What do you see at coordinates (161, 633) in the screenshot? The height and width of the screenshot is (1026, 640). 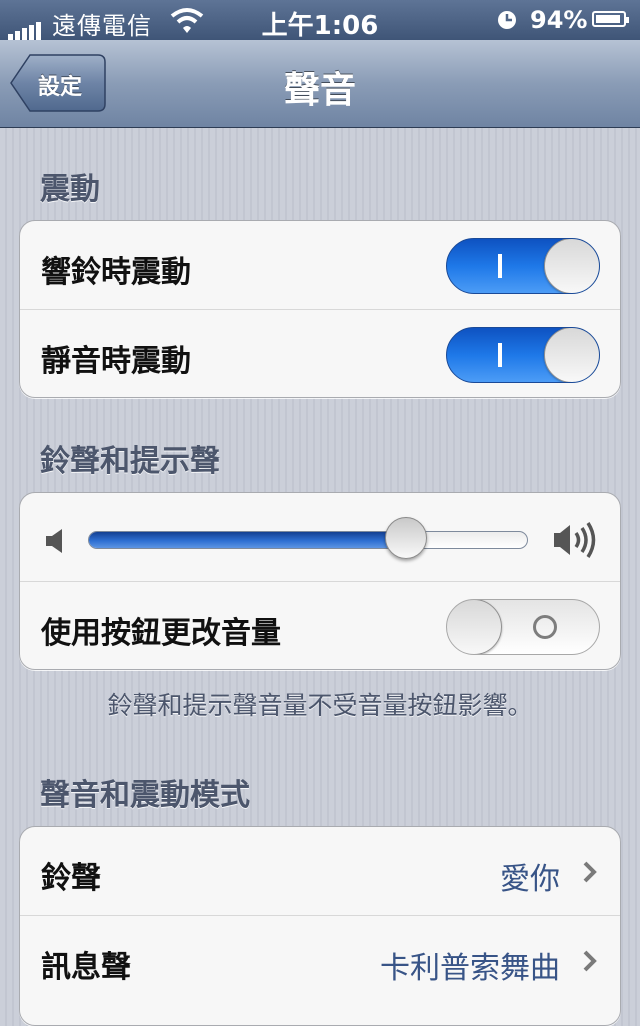 I see `change-with-buttons-label: 使用按鈕更改音量` at bounding box center [161, 633].